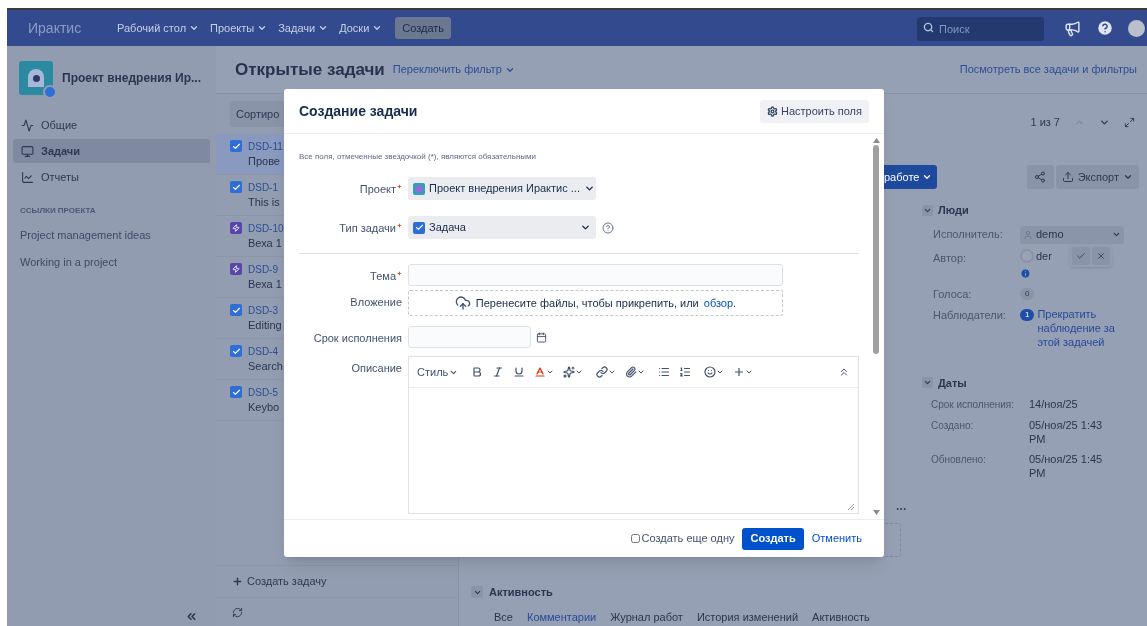 The width and height of the screenshot is (1147, 626). I want to click on calendar-icon, so click(541, 337).